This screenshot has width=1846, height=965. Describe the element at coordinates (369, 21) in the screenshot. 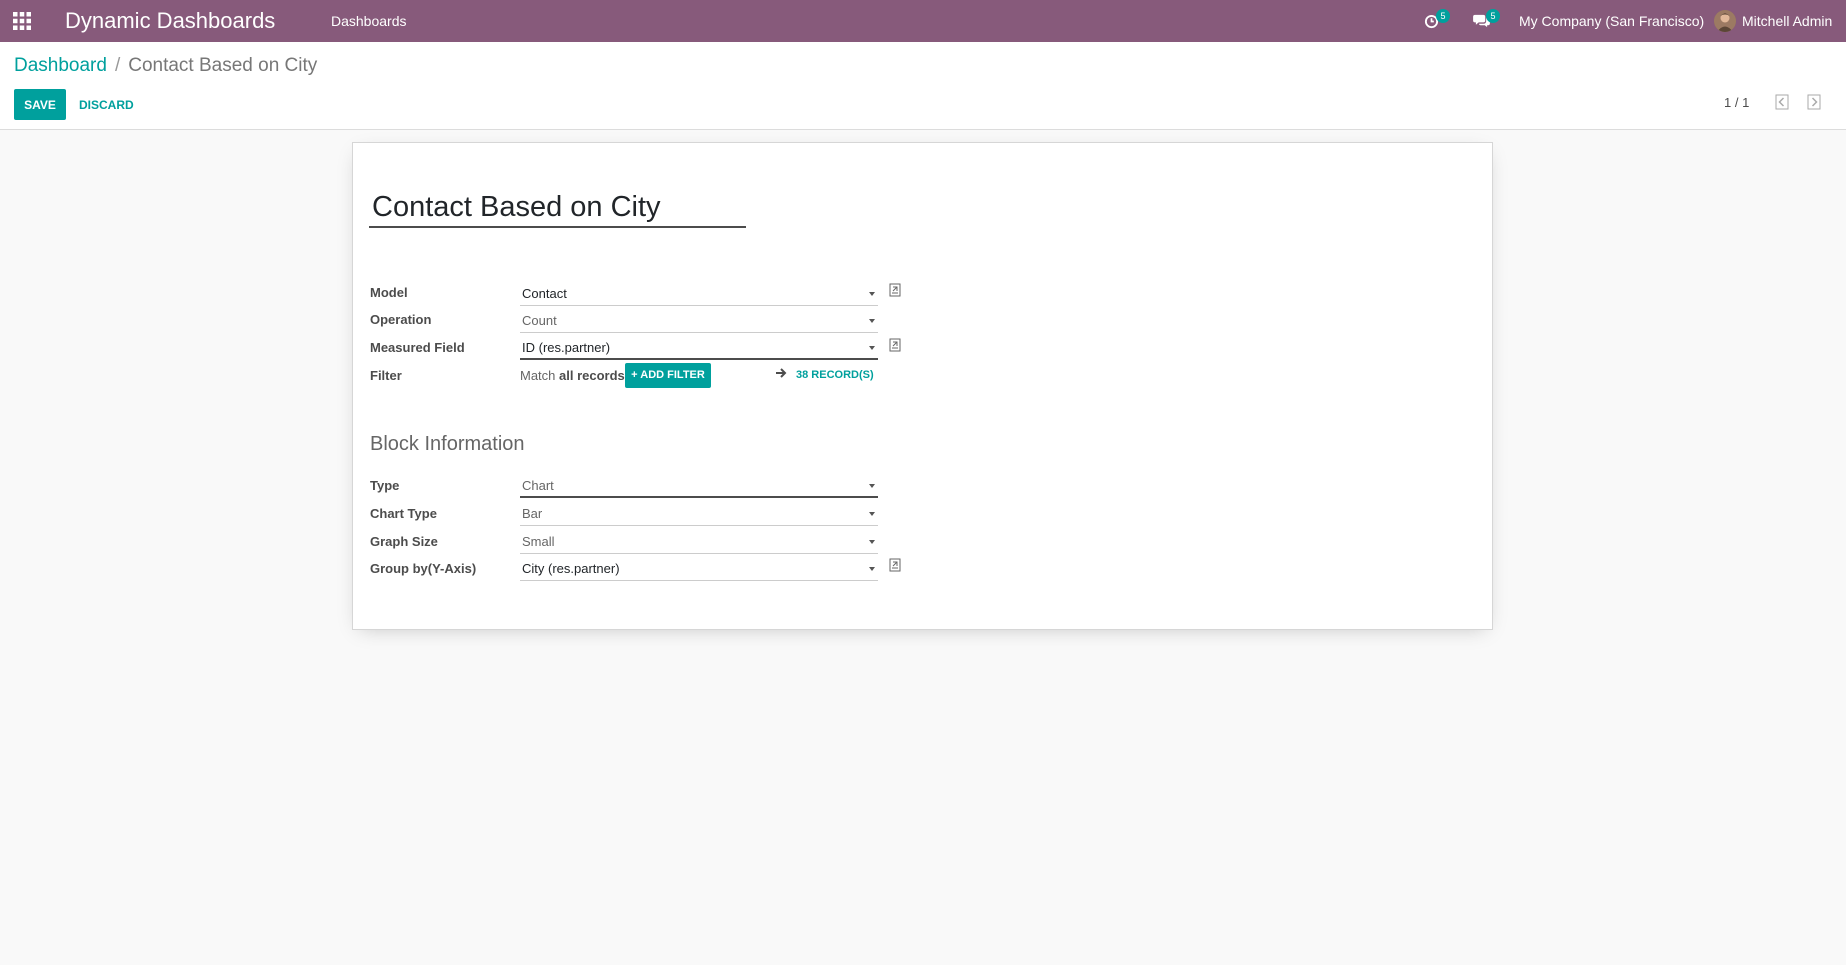

I see `menu-dashboards: Dashboards` at that location.